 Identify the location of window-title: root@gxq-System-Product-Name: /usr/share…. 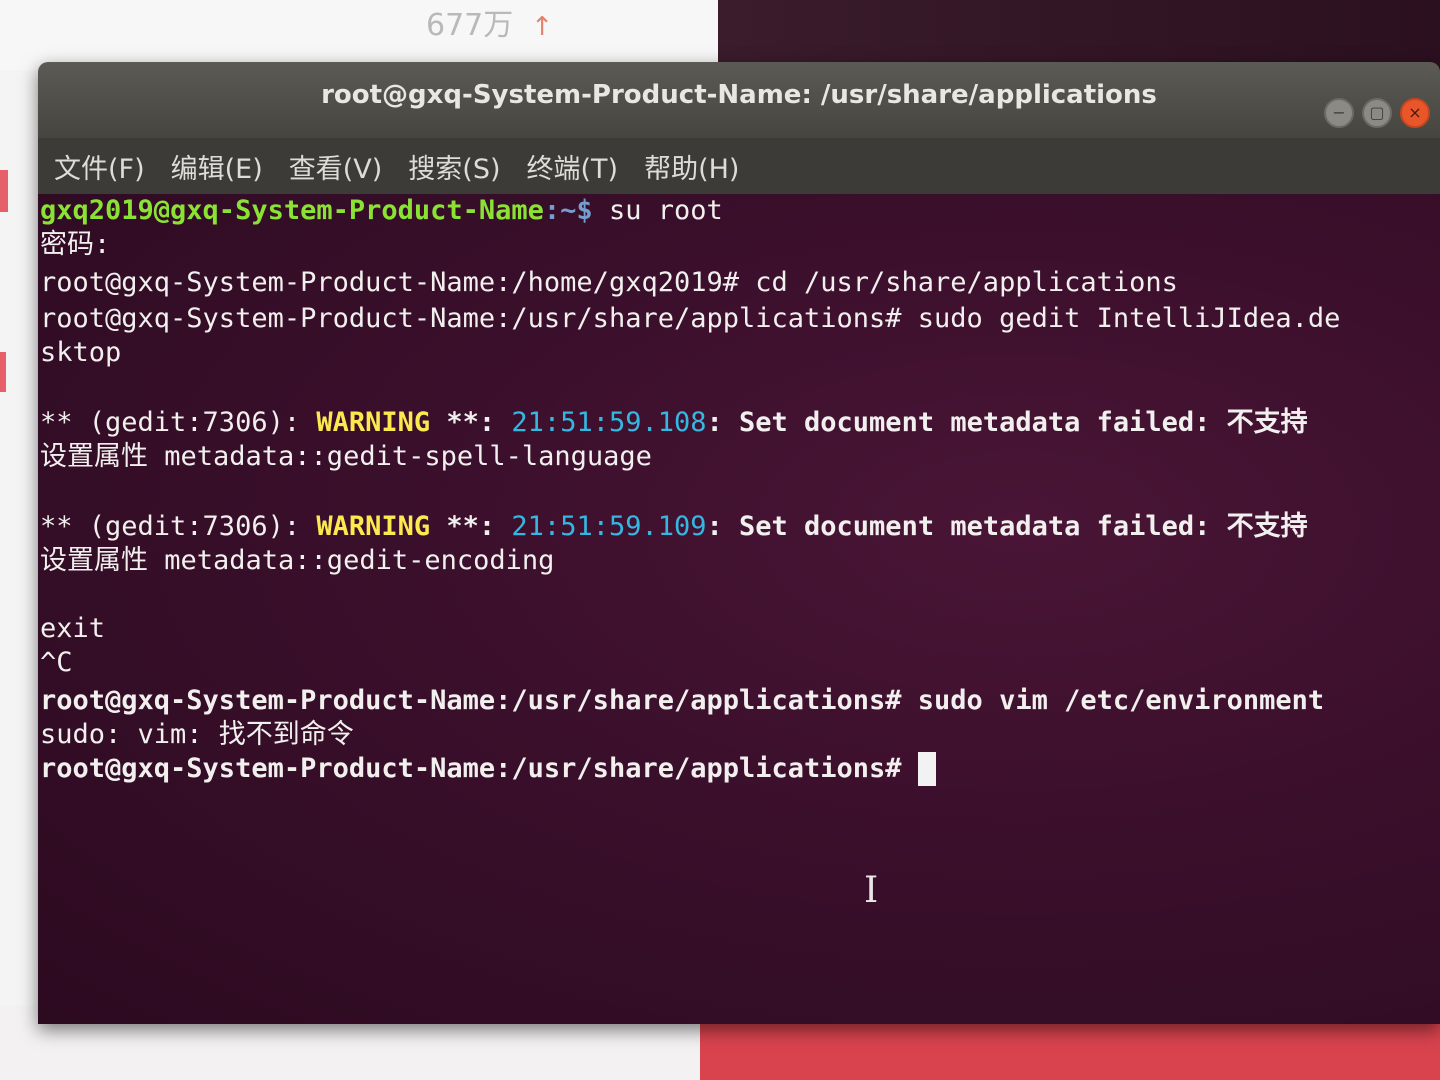
(739, 95).